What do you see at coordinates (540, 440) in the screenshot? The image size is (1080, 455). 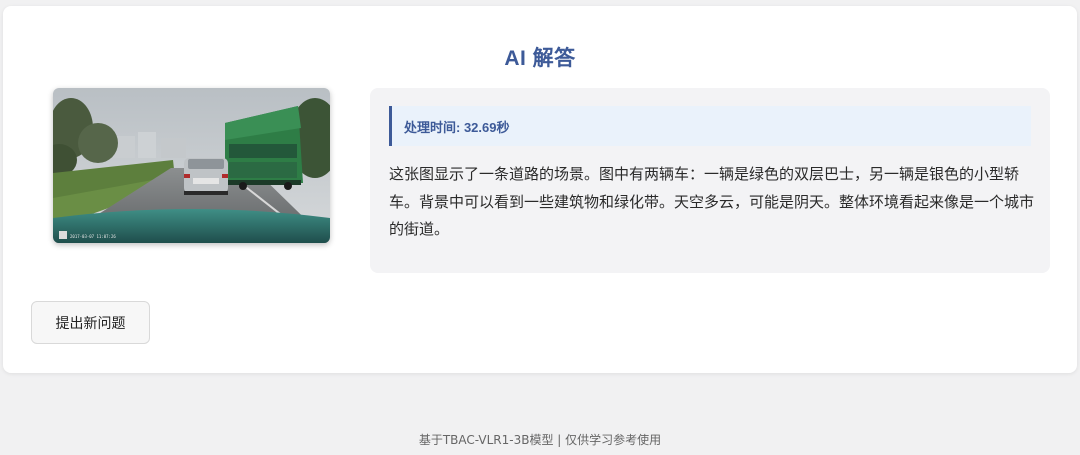 I see `footer-text: 基于TBAC-VLR1-3B模型 | 仅供学习参考使用` at bounding box center [540, 440].